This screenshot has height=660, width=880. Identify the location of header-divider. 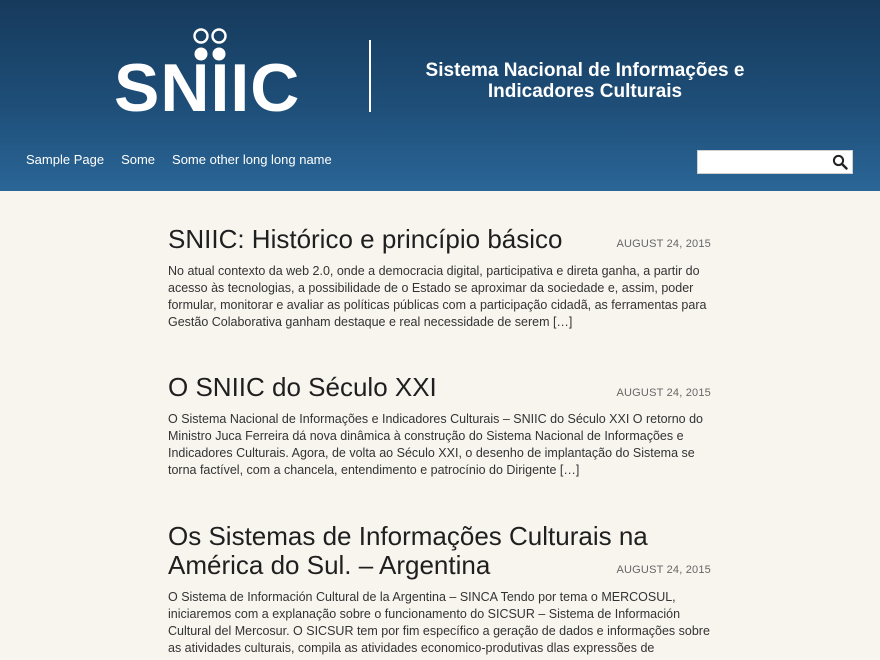
(370, 76).